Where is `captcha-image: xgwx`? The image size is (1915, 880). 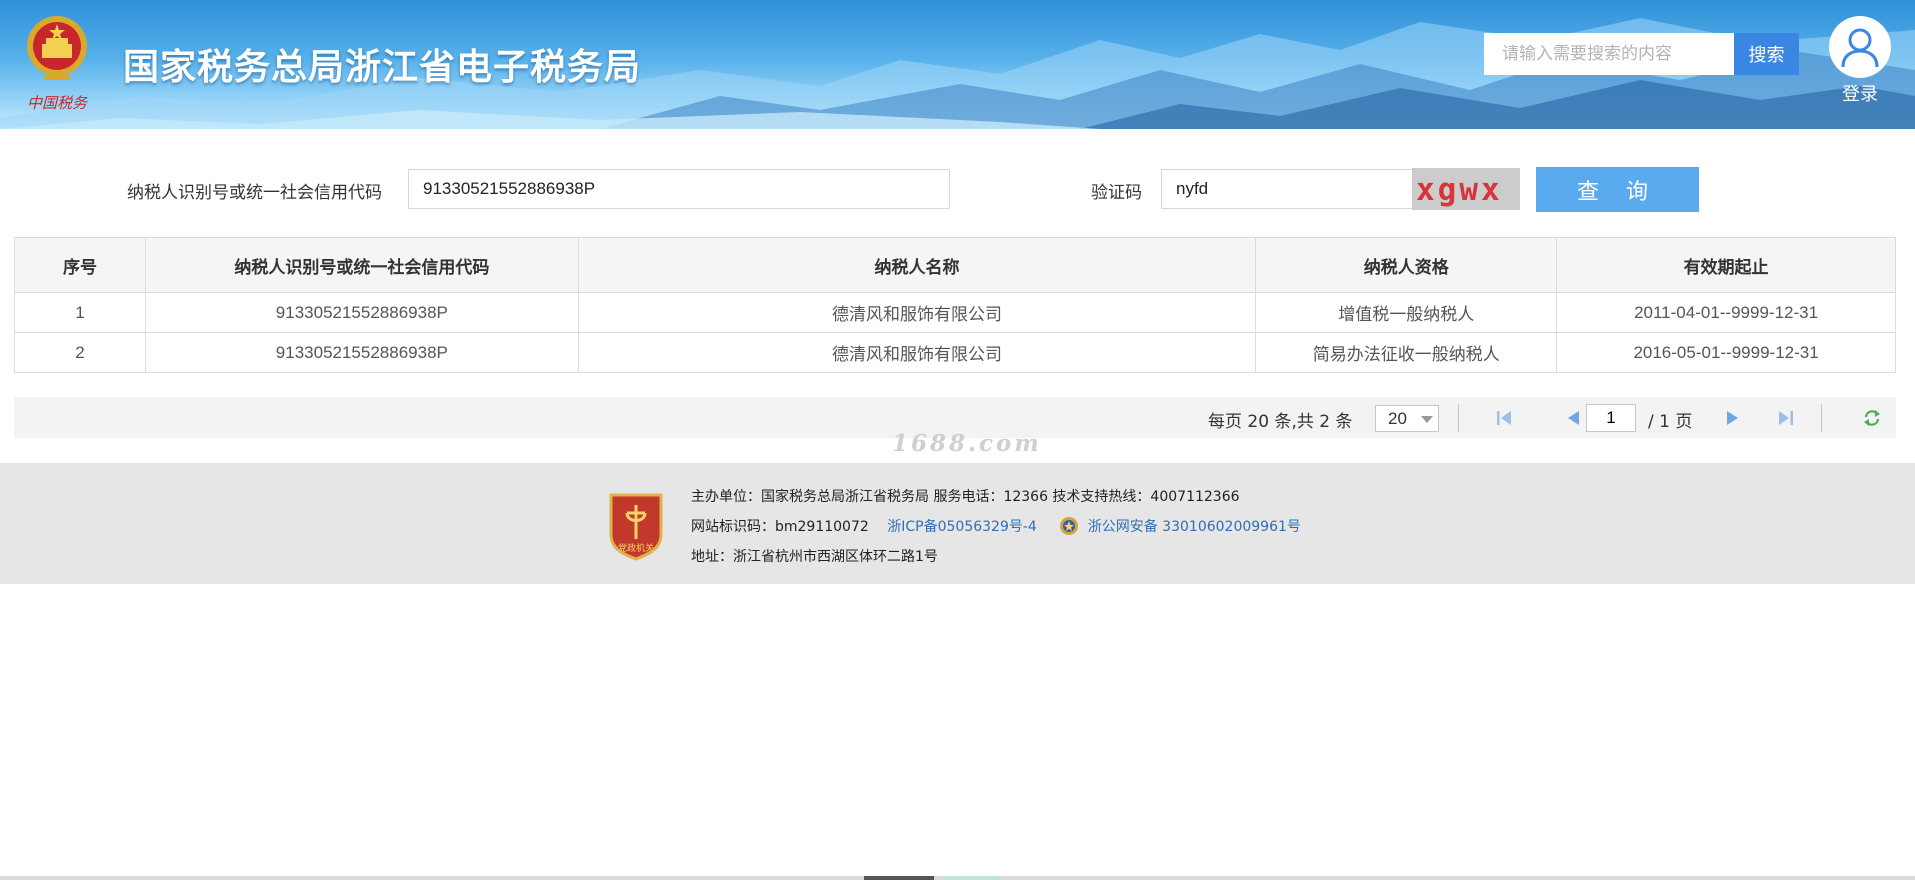
captcha-image: xgwx is located at coordinates (1466, 189).